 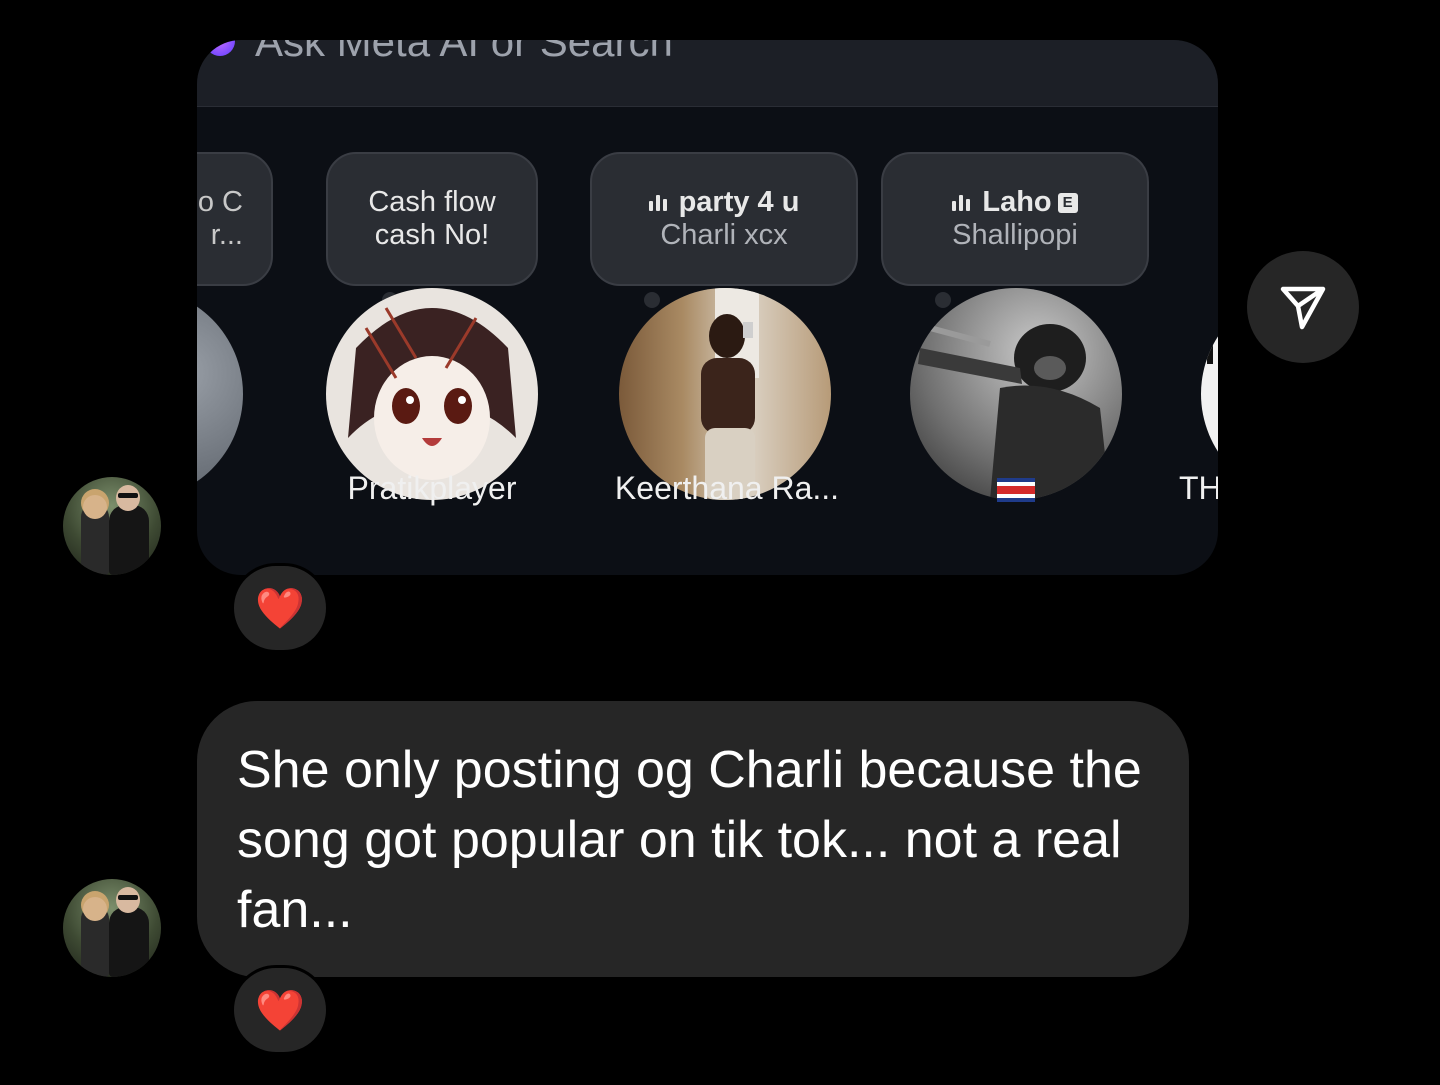 What do you see at coordinates (220, 202) in the screenshot?
I see `note-line1: o C` at bounding box center [220, 202].